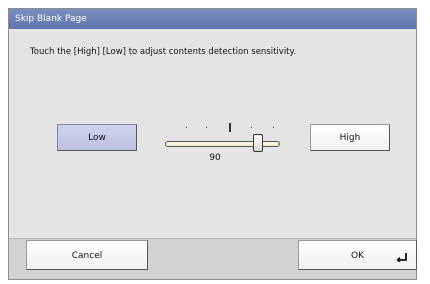 This screenshot has width=430, height=284. Describe the element at coordinates (401, 257) in the screenshot. I see `enter-return-icon` at that location.